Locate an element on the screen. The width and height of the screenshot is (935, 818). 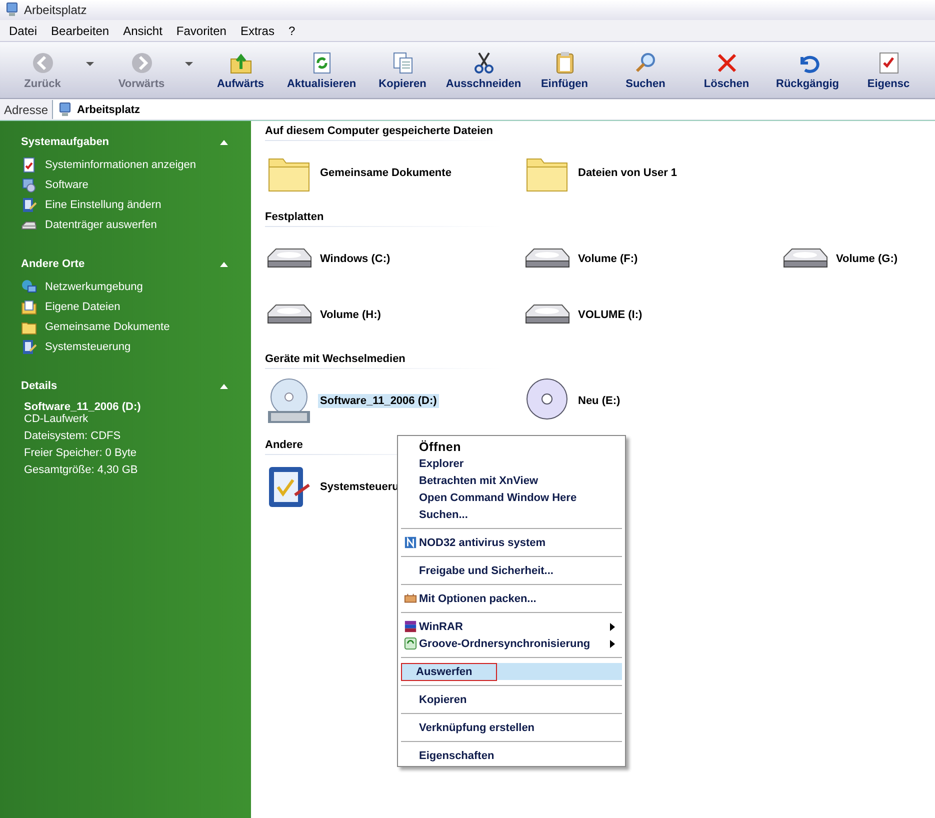
network-icon is located at coordinates (29, 287).